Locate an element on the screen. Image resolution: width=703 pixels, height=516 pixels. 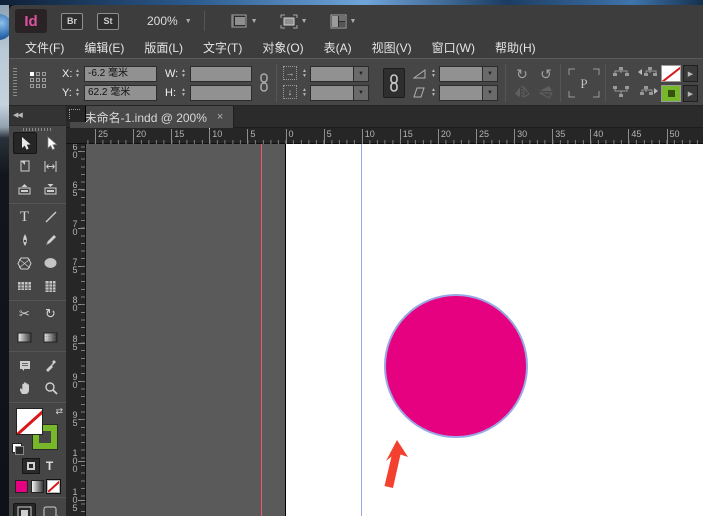
tool-gap is located at coordinates (51, 166).